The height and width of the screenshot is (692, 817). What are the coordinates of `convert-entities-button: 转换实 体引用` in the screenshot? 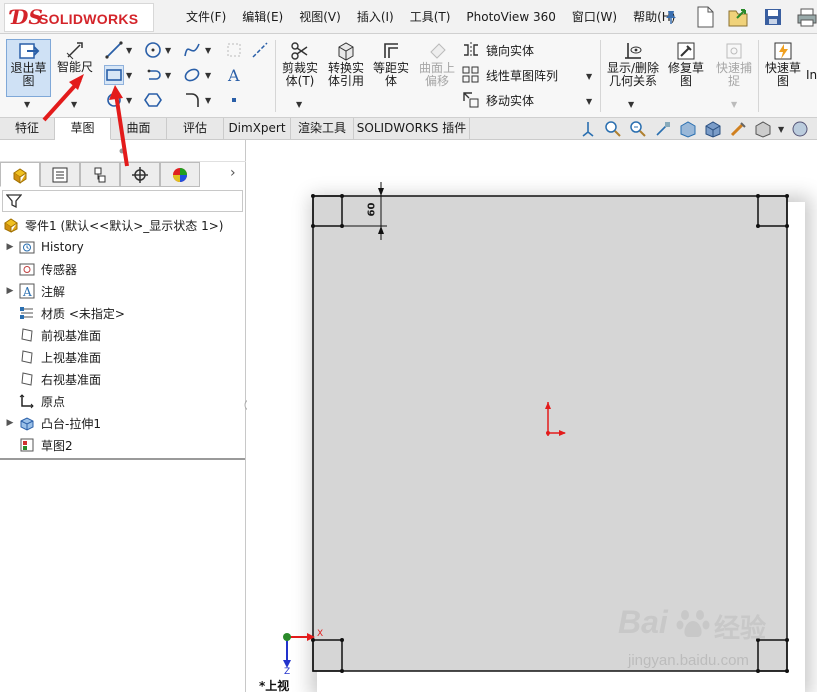 It's located at (346, 64).